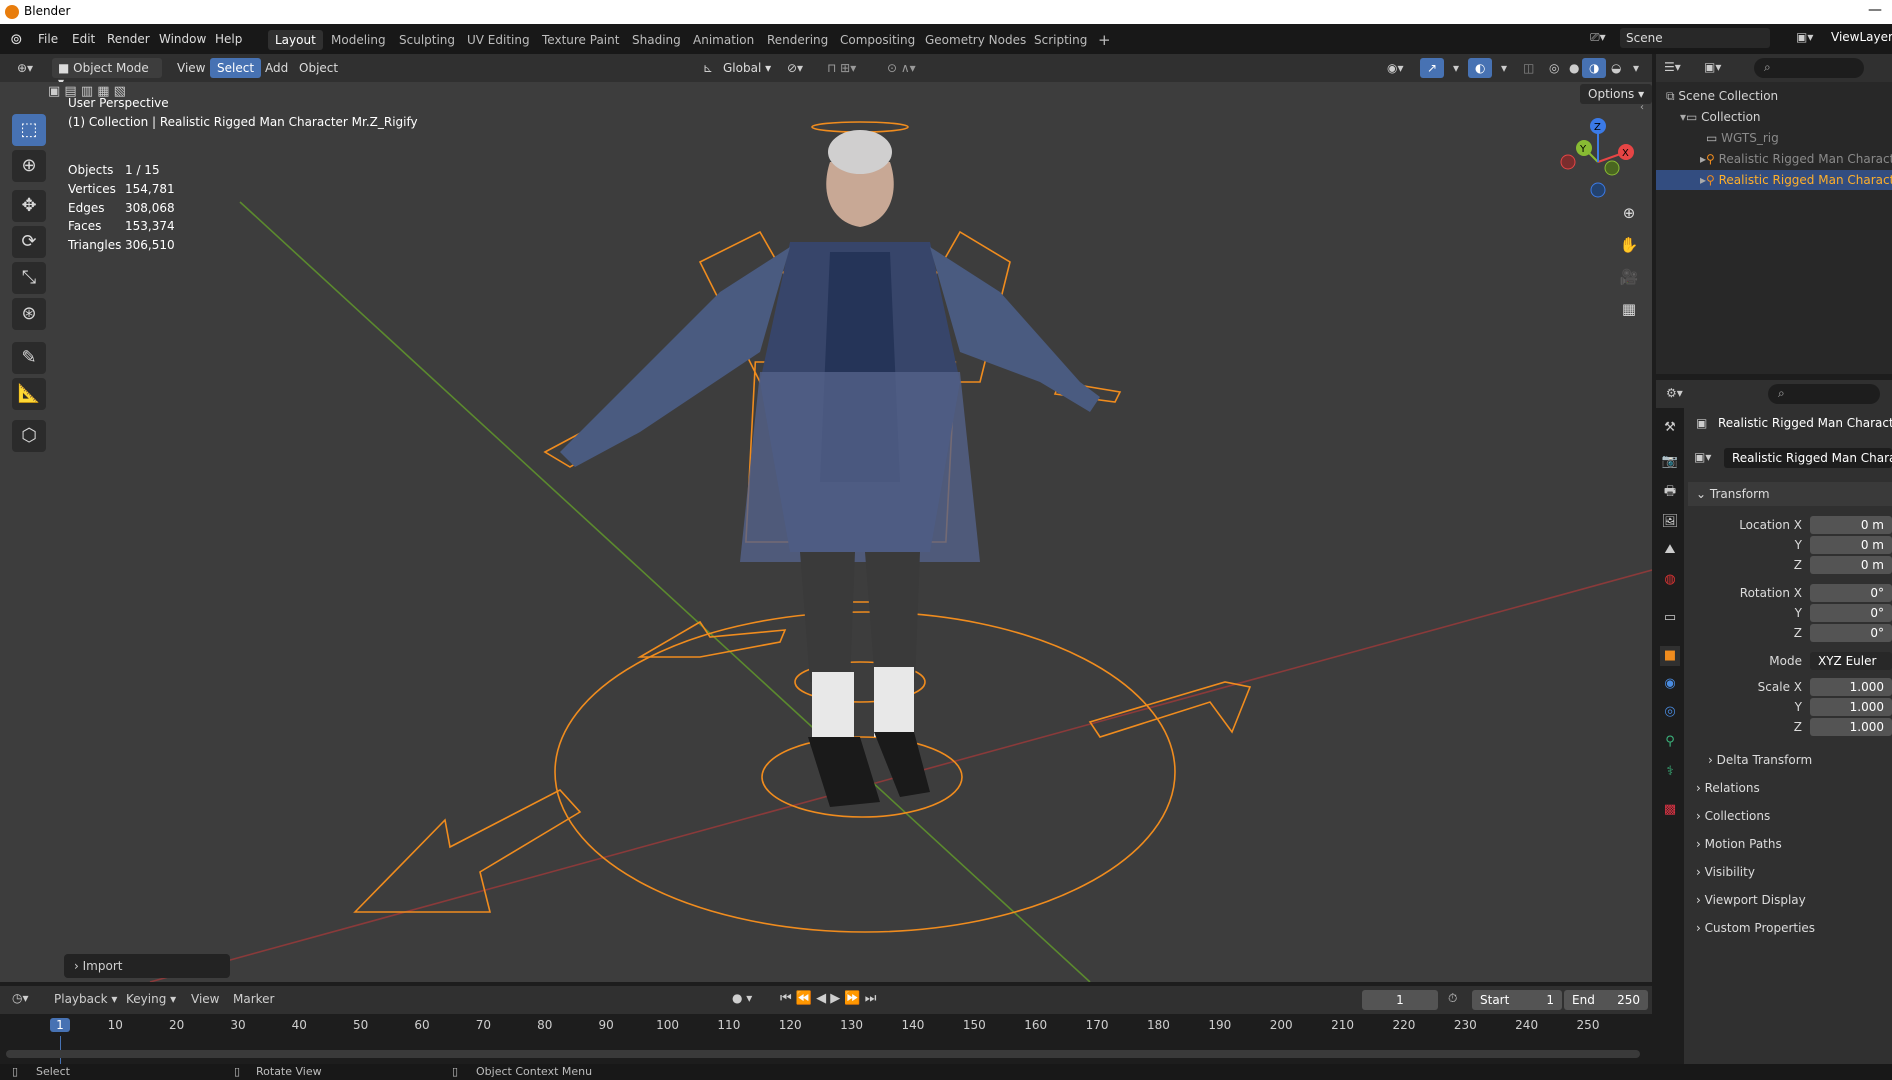 Image resolution: width=1892 pixels, height=1080 pixels. Describe the element at coordinates (1774, 117) in the screenshot. I see `outliner-row: ▾ ▭ Collection` at that location.